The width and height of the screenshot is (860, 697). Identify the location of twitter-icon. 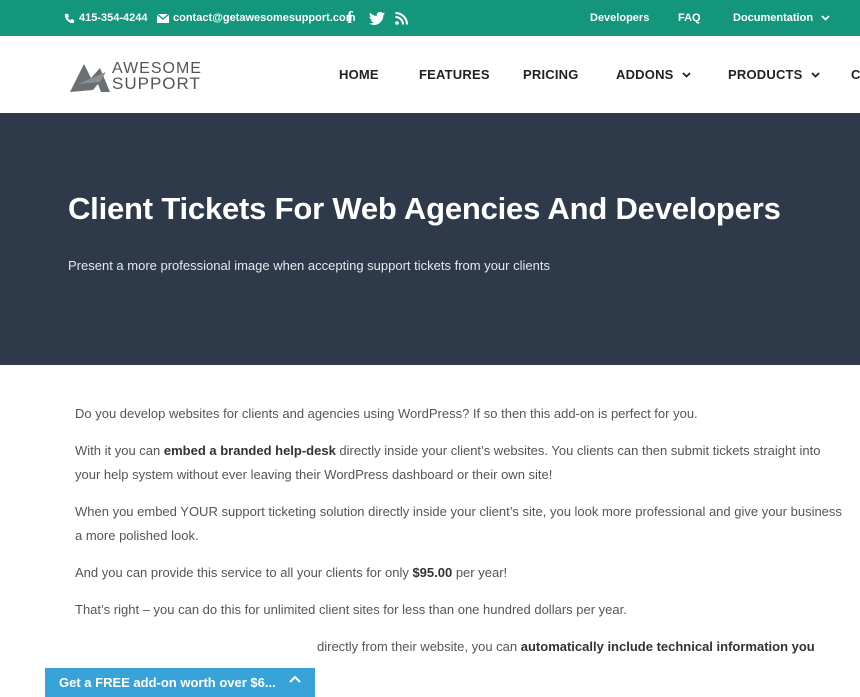
(377, 18).